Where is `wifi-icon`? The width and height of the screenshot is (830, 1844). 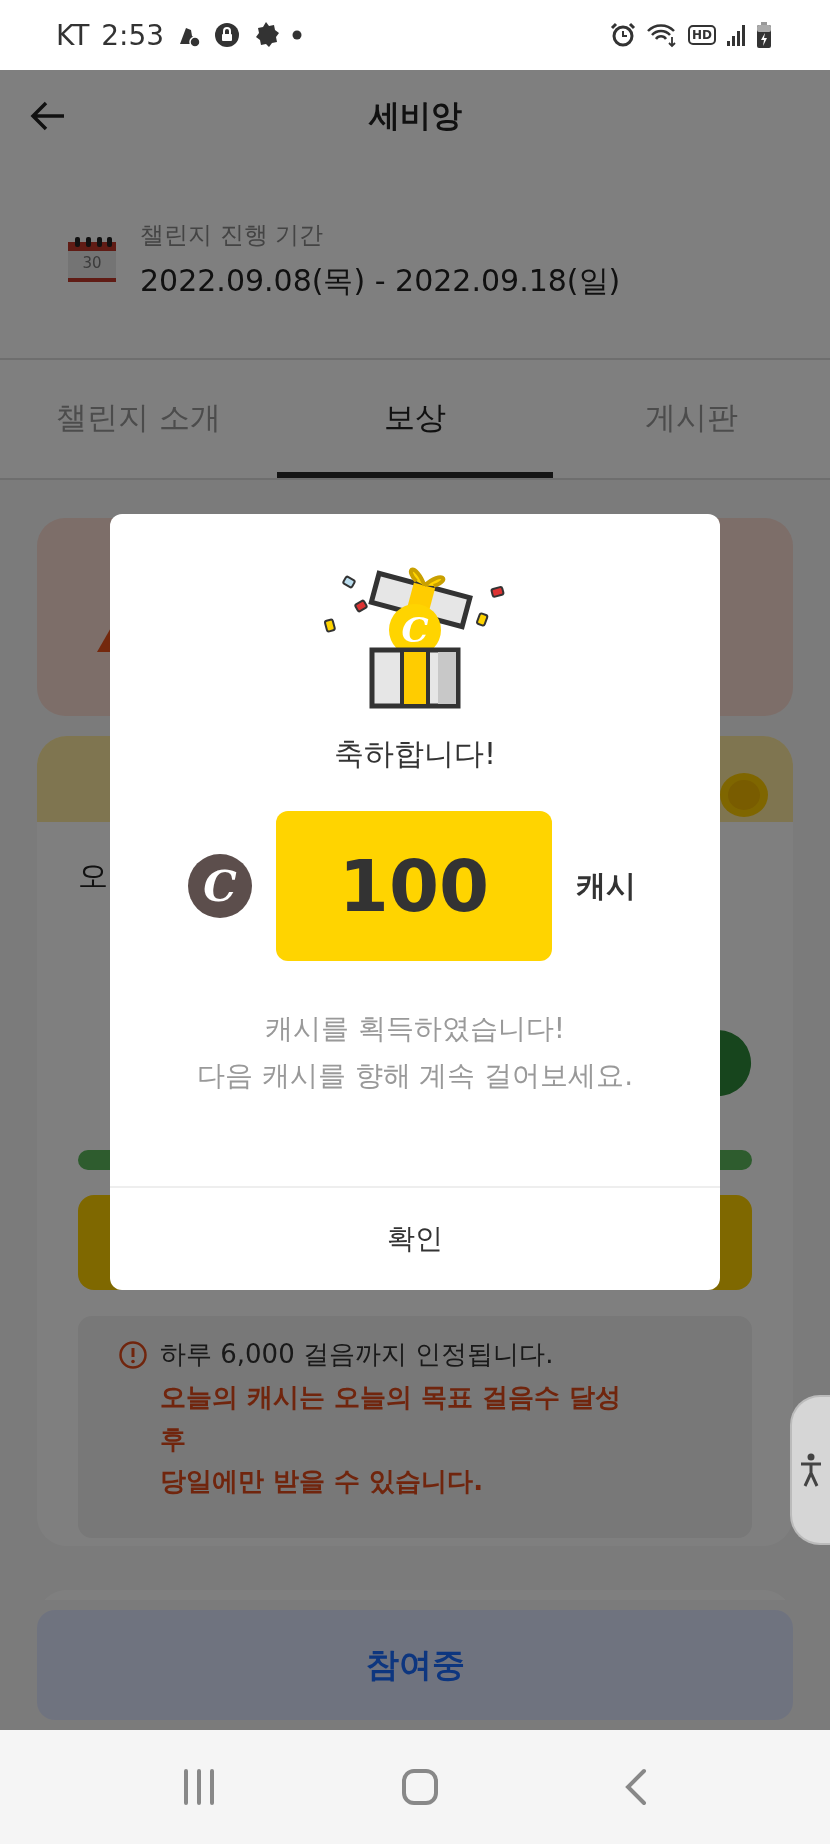 wifi-icon is located at coordinates (662, 35).